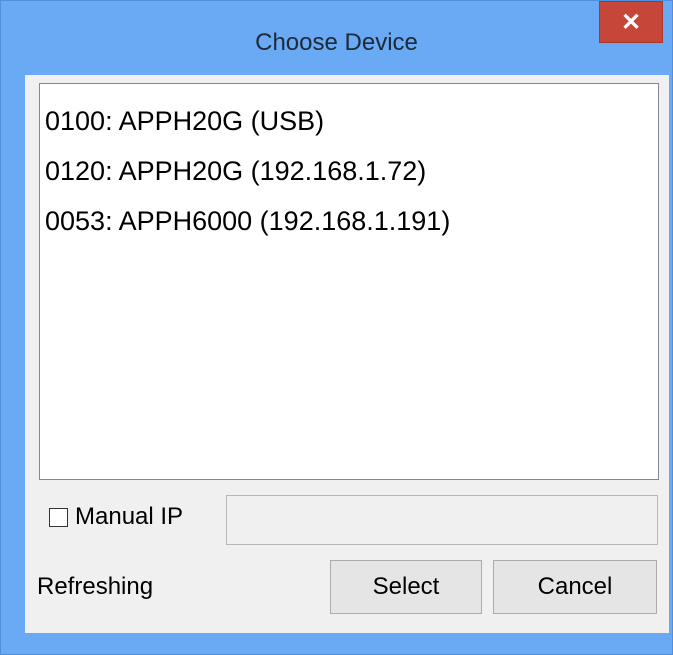  Describe the element at coordinates (349, 171) in the screenshot. I see `device-list-item-1: 0120: APPH20G (192.168.1.72)` at that location.